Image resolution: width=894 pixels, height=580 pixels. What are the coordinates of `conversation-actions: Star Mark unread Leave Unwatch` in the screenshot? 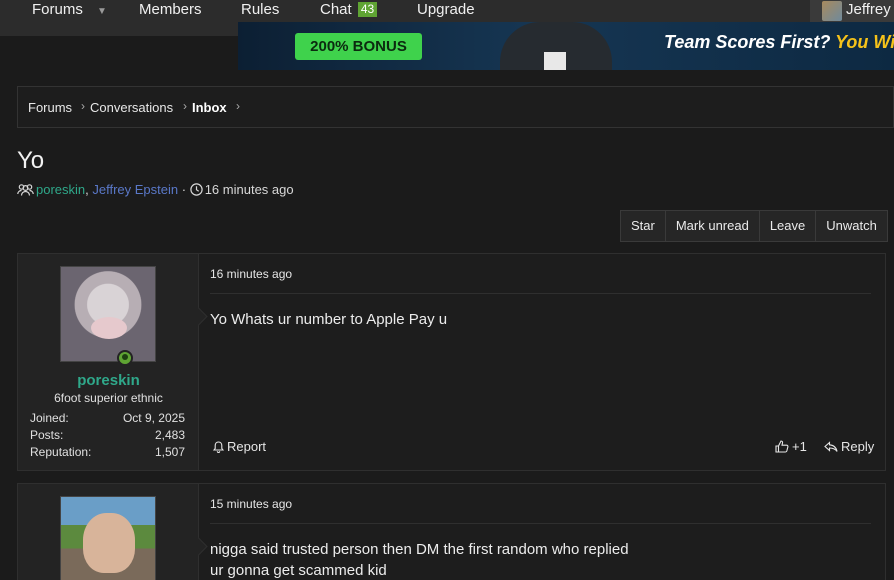 It's located at (754, 226).